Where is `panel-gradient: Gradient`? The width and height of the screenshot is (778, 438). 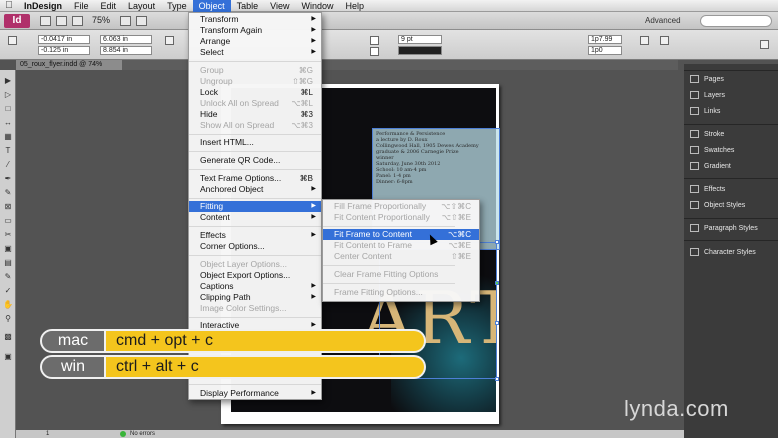
panel-gradient: Gradient is located at coordinates (710, 166).